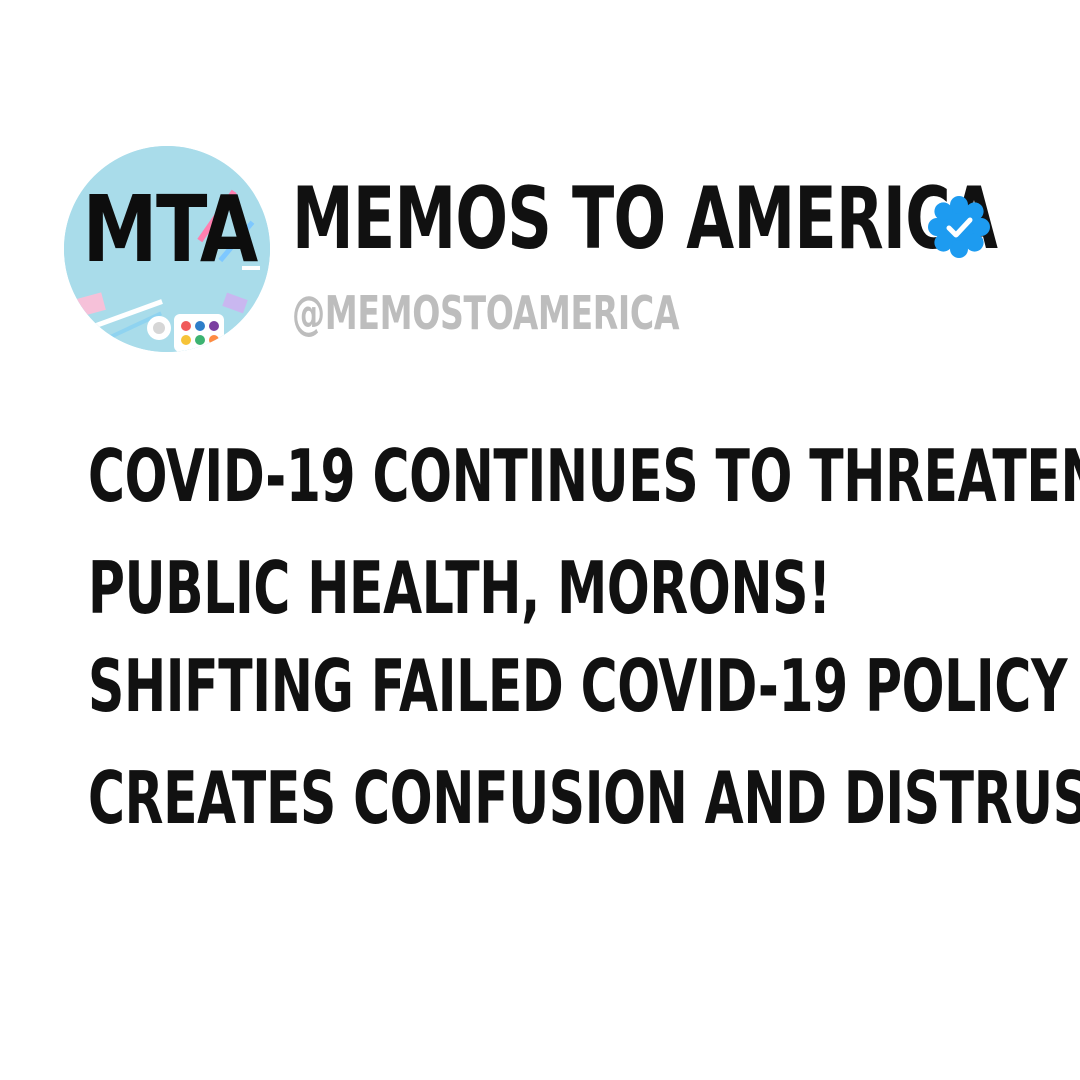  What do you see at coordinates (959, 227) in the screenshot?
I see `verified-badge-icon` at bounding box center [959, 227].